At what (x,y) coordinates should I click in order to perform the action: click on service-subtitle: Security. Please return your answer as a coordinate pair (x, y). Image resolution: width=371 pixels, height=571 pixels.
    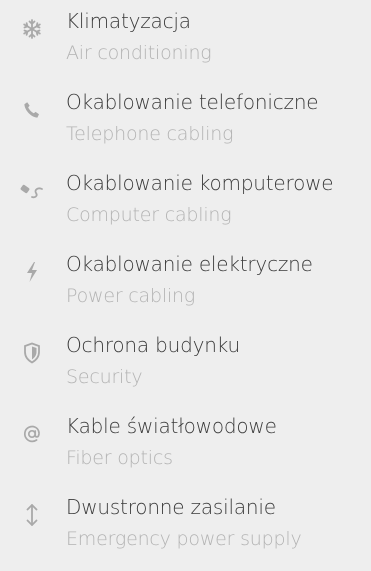
    Looking at the image, I should click on (104, 377).